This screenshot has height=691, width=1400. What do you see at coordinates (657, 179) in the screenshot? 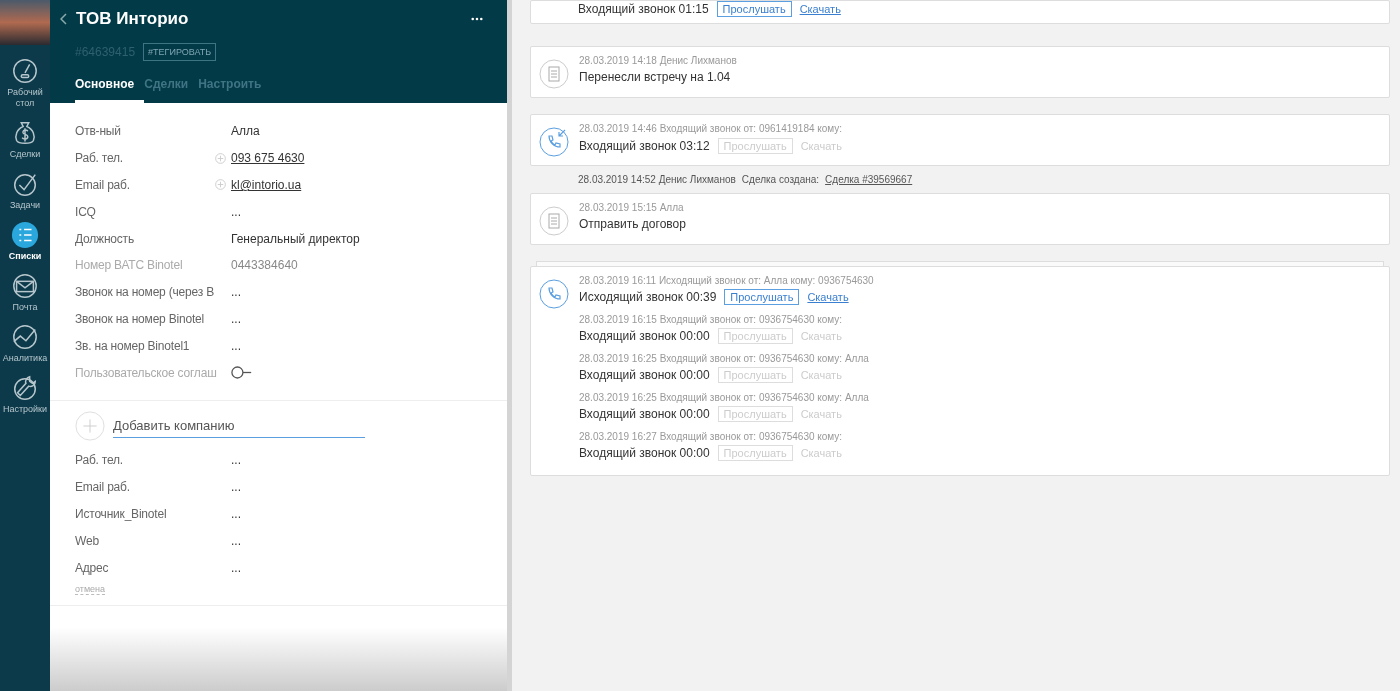
I see `event-meta: 28.03.2019 14:52 Денис Лихманов` at bounding box center [657, 179].